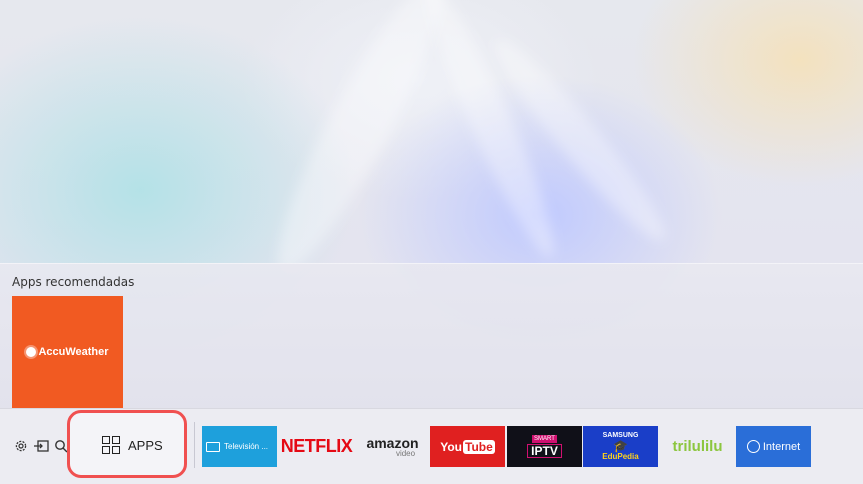 The image size is (863, 484). I want to click on settings-icon, so click(21, 446).